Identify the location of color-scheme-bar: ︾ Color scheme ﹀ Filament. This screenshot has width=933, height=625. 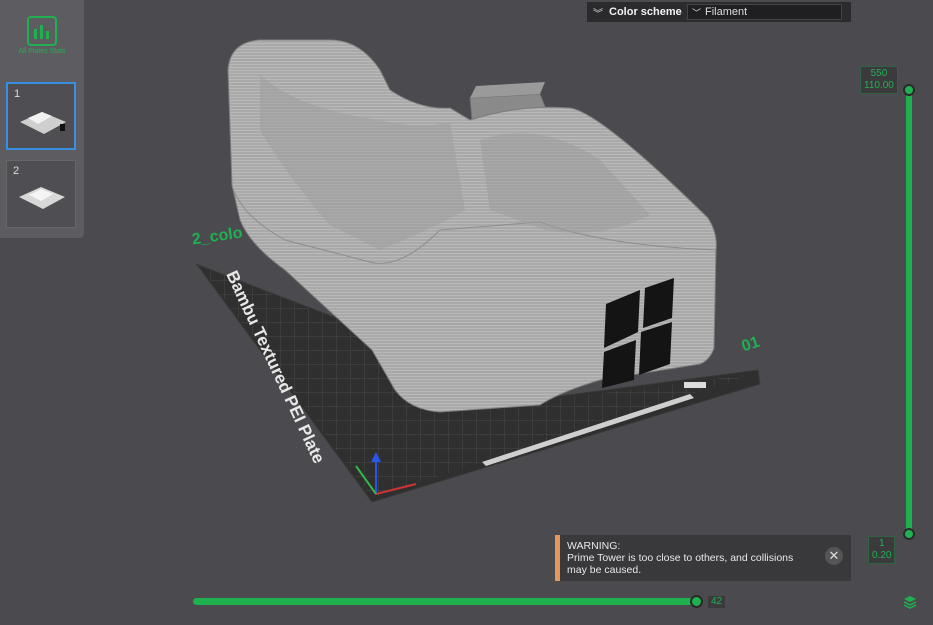
(719, 12).